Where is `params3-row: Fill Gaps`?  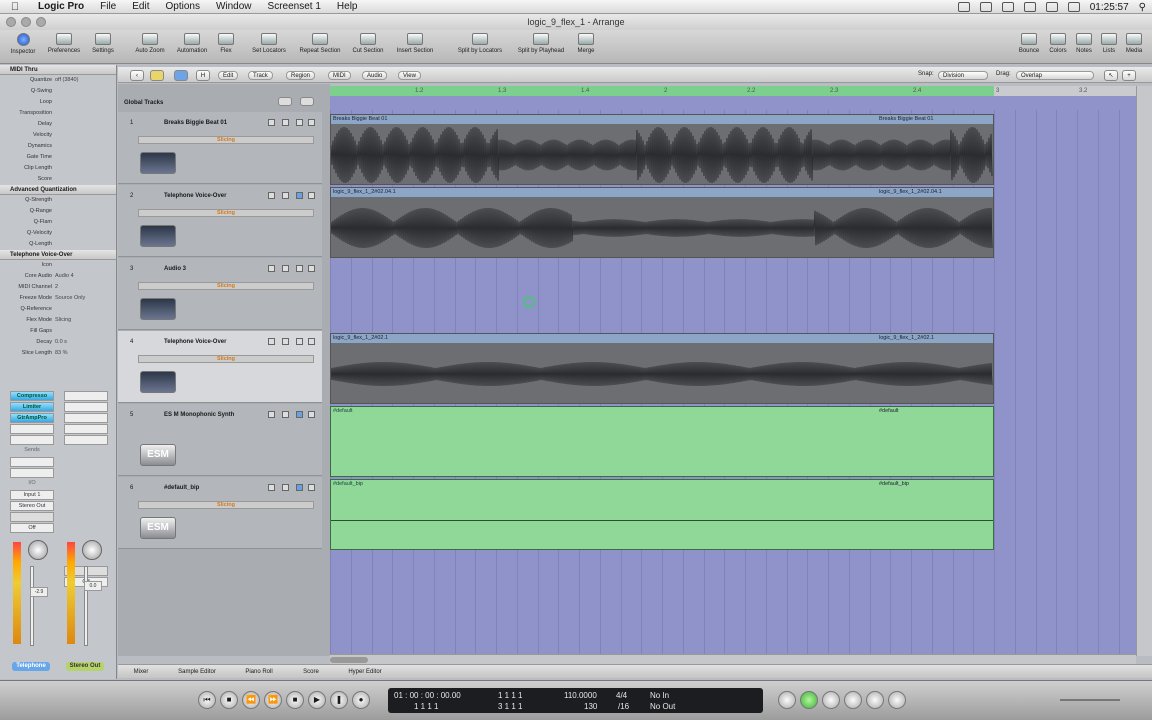
params3-row: Fill Gaps is located at coordinates (58, 331).